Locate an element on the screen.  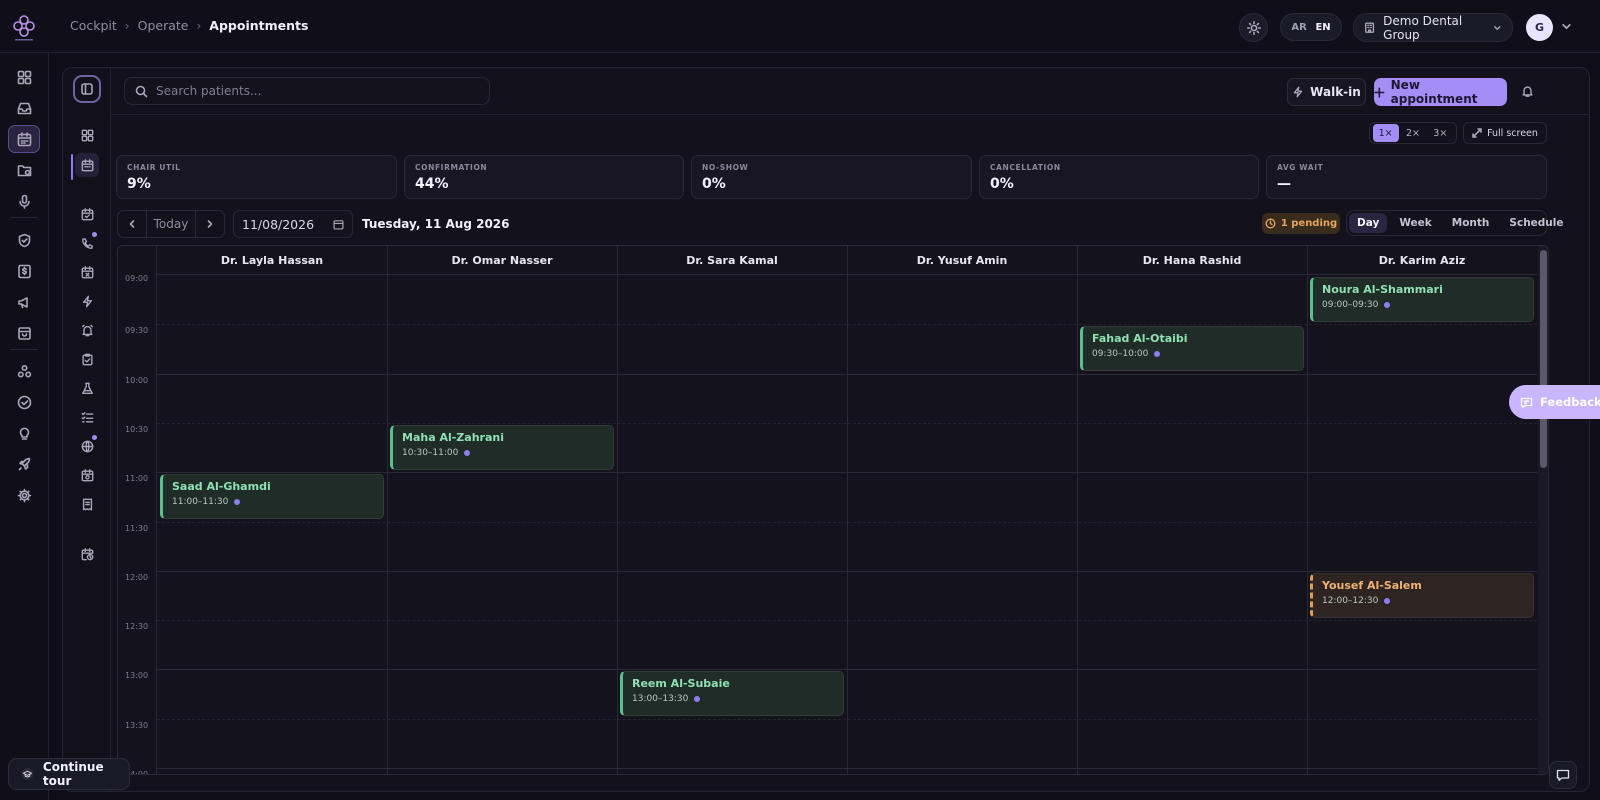
chevron-right-icon is located at coordinates (210, 224).